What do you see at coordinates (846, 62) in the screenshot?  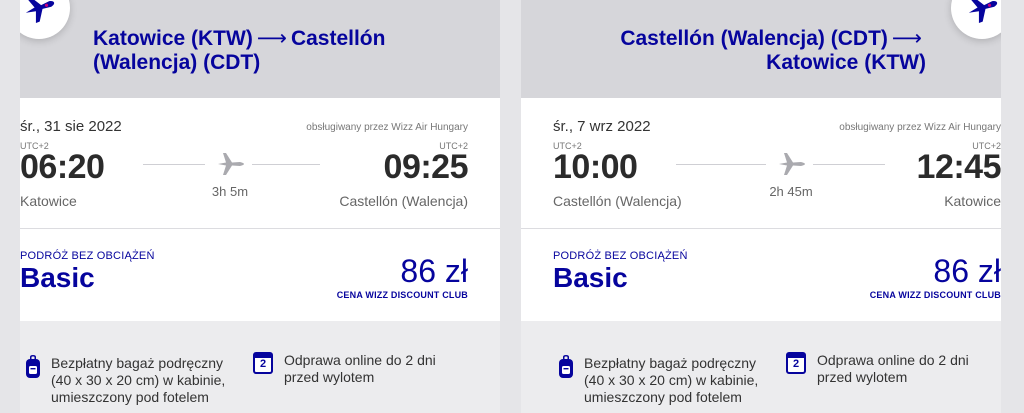 I see `route-destination: Katowice (KTW)` at bounding box center [846, 62].